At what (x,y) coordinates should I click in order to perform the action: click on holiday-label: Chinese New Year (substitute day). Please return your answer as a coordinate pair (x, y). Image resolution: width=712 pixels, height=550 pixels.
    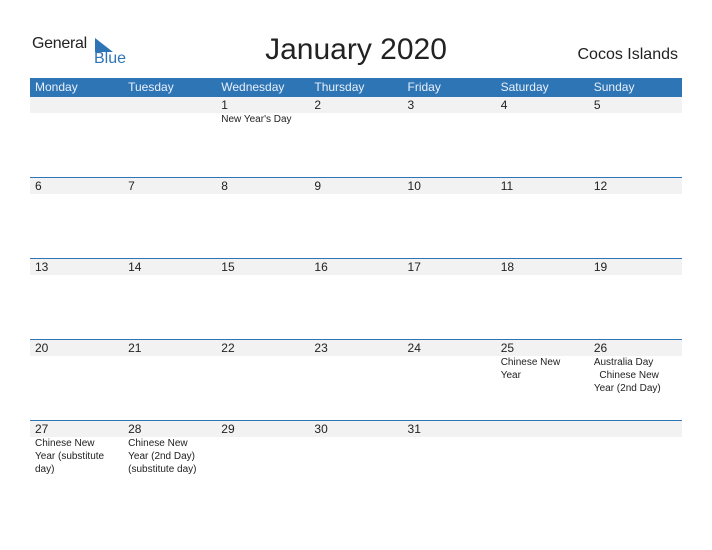
    Looking at the image, I should click on (71, 456).